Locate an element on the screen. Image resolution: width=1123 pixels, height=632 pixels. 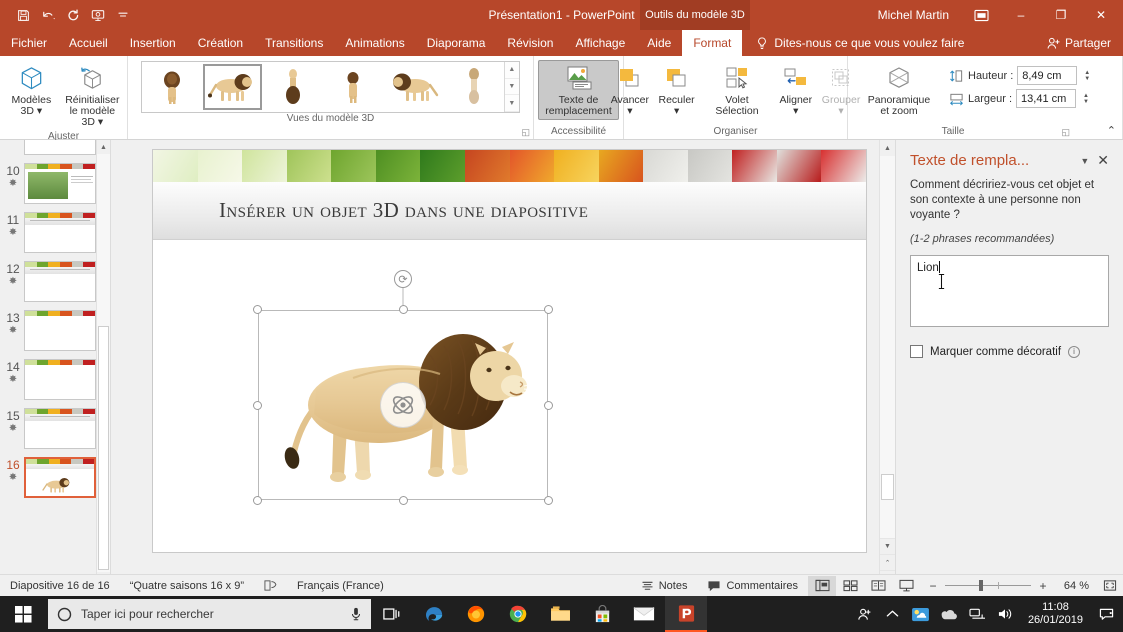
pan-and-zoom-button: Panoramique et zoom is located at coordinates (899, 90).